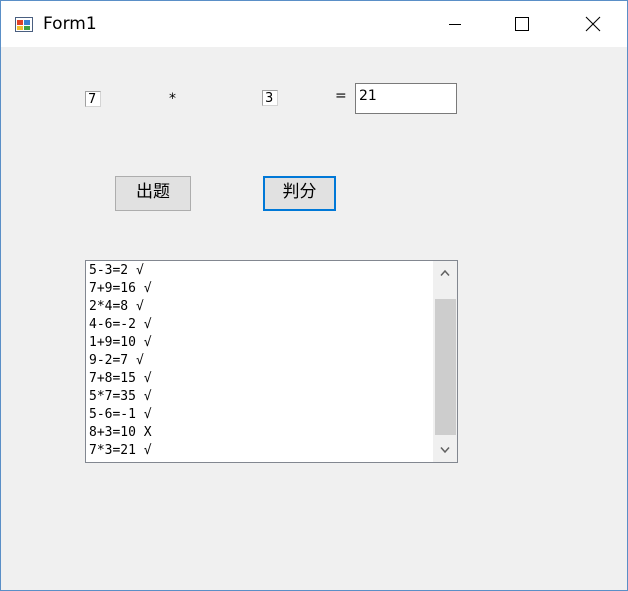 The width and height of the screenshot is (628, 591). I want to click on scroll-up-button, so click(445, 273).